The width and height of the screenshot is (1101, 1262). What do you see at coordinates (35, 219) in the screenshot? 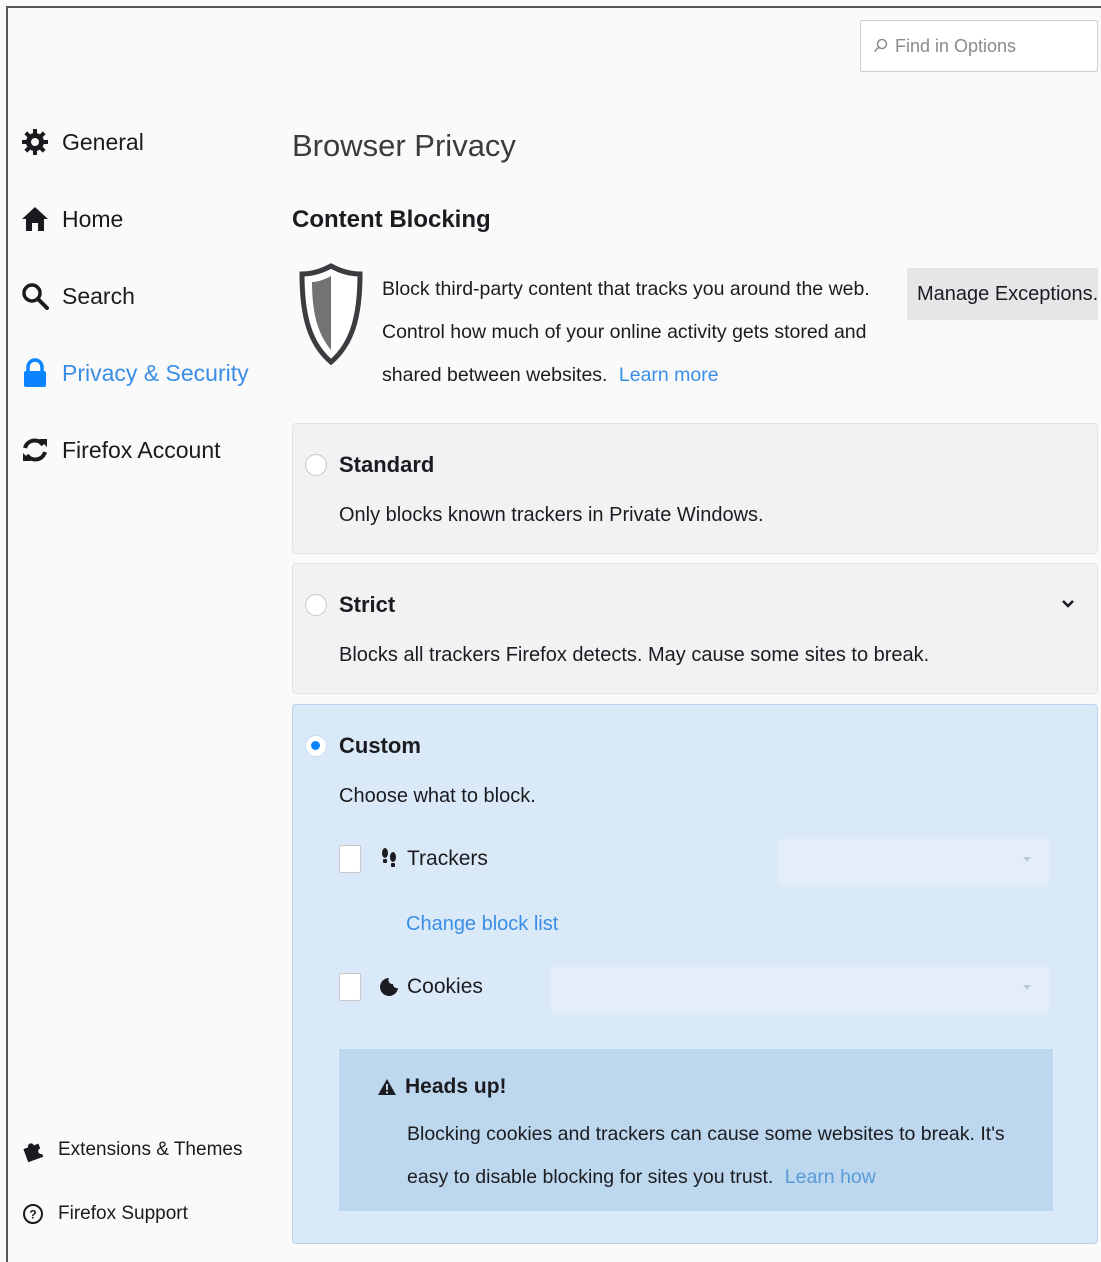
I see `home-icon` at bounding box center [35, 219].